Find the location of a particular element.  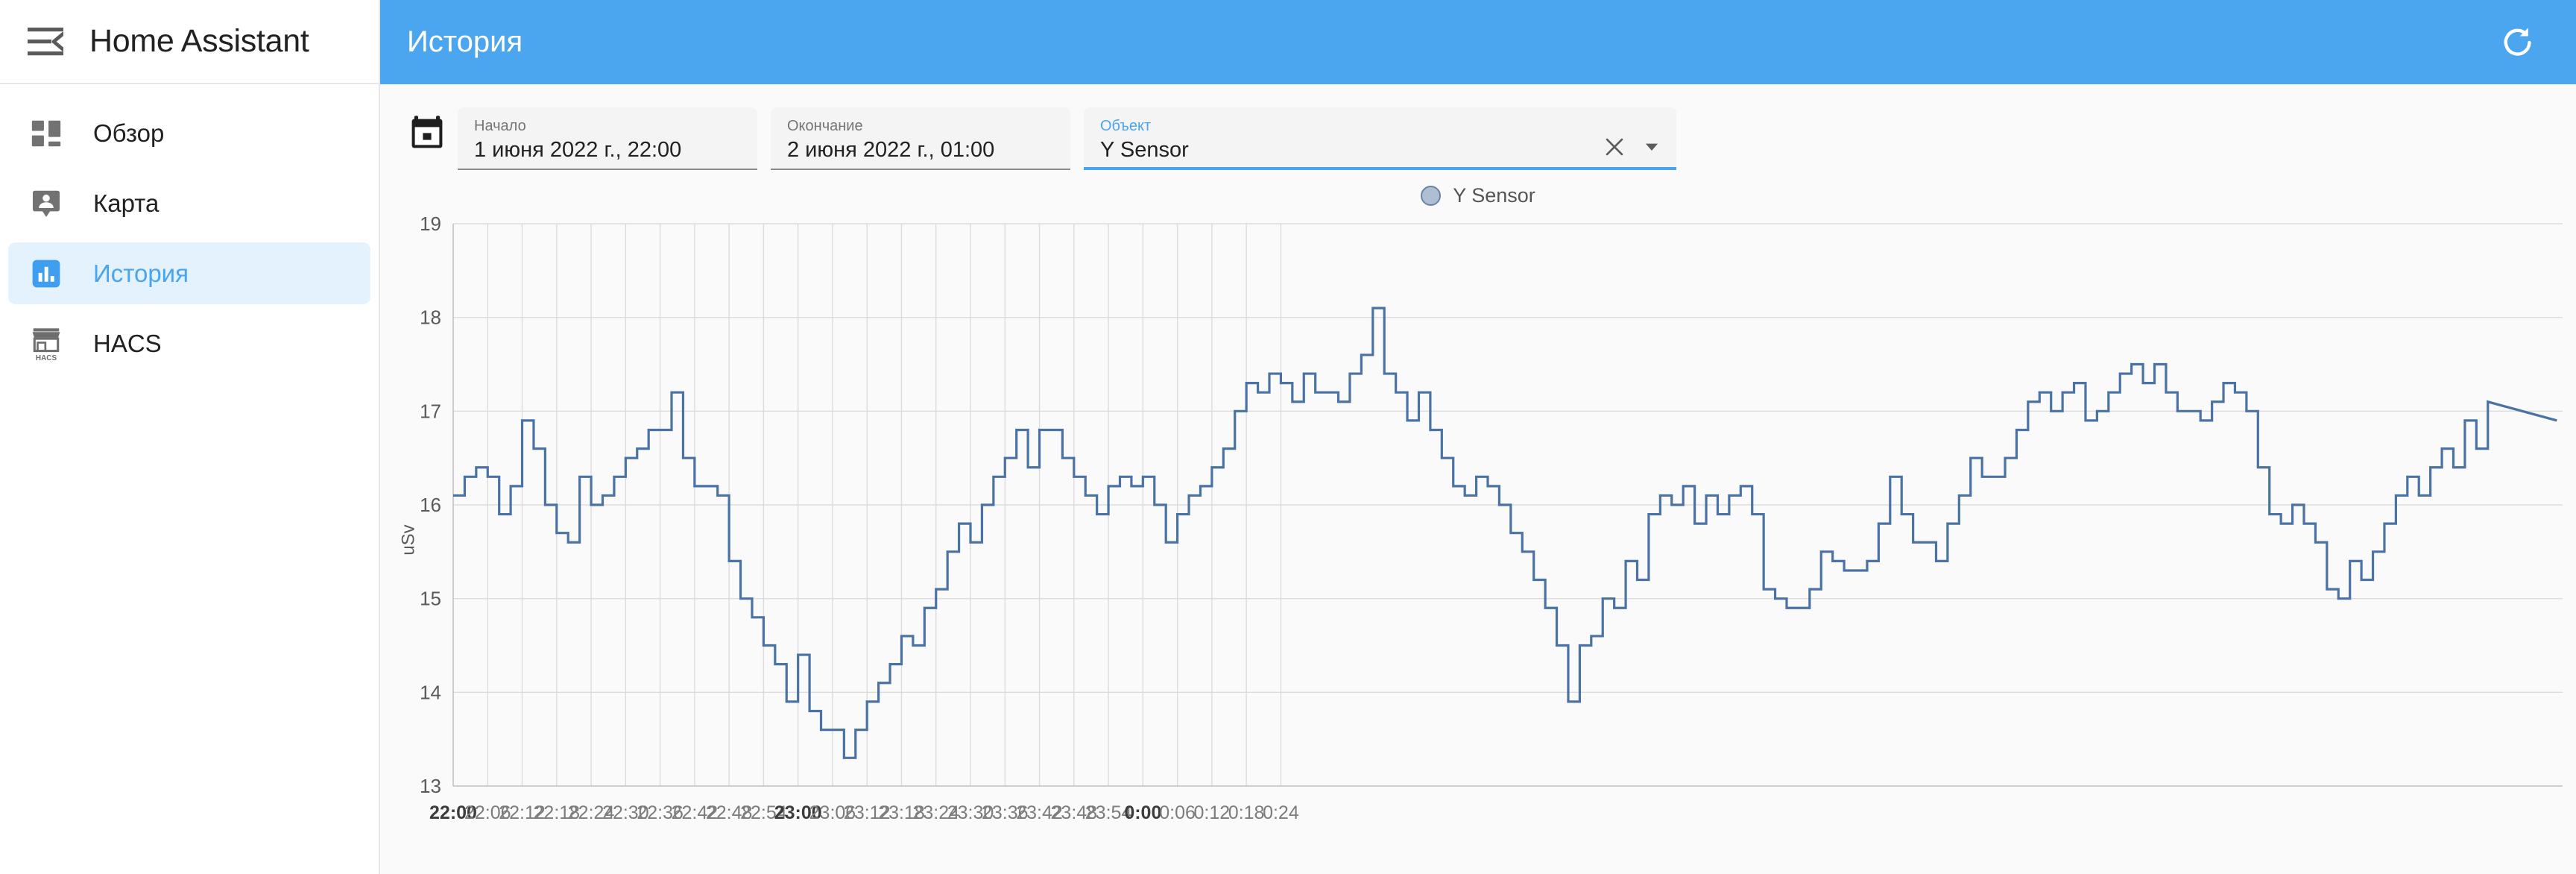

sidebar-item-label: Обзор is located at coordinates (129, 133).